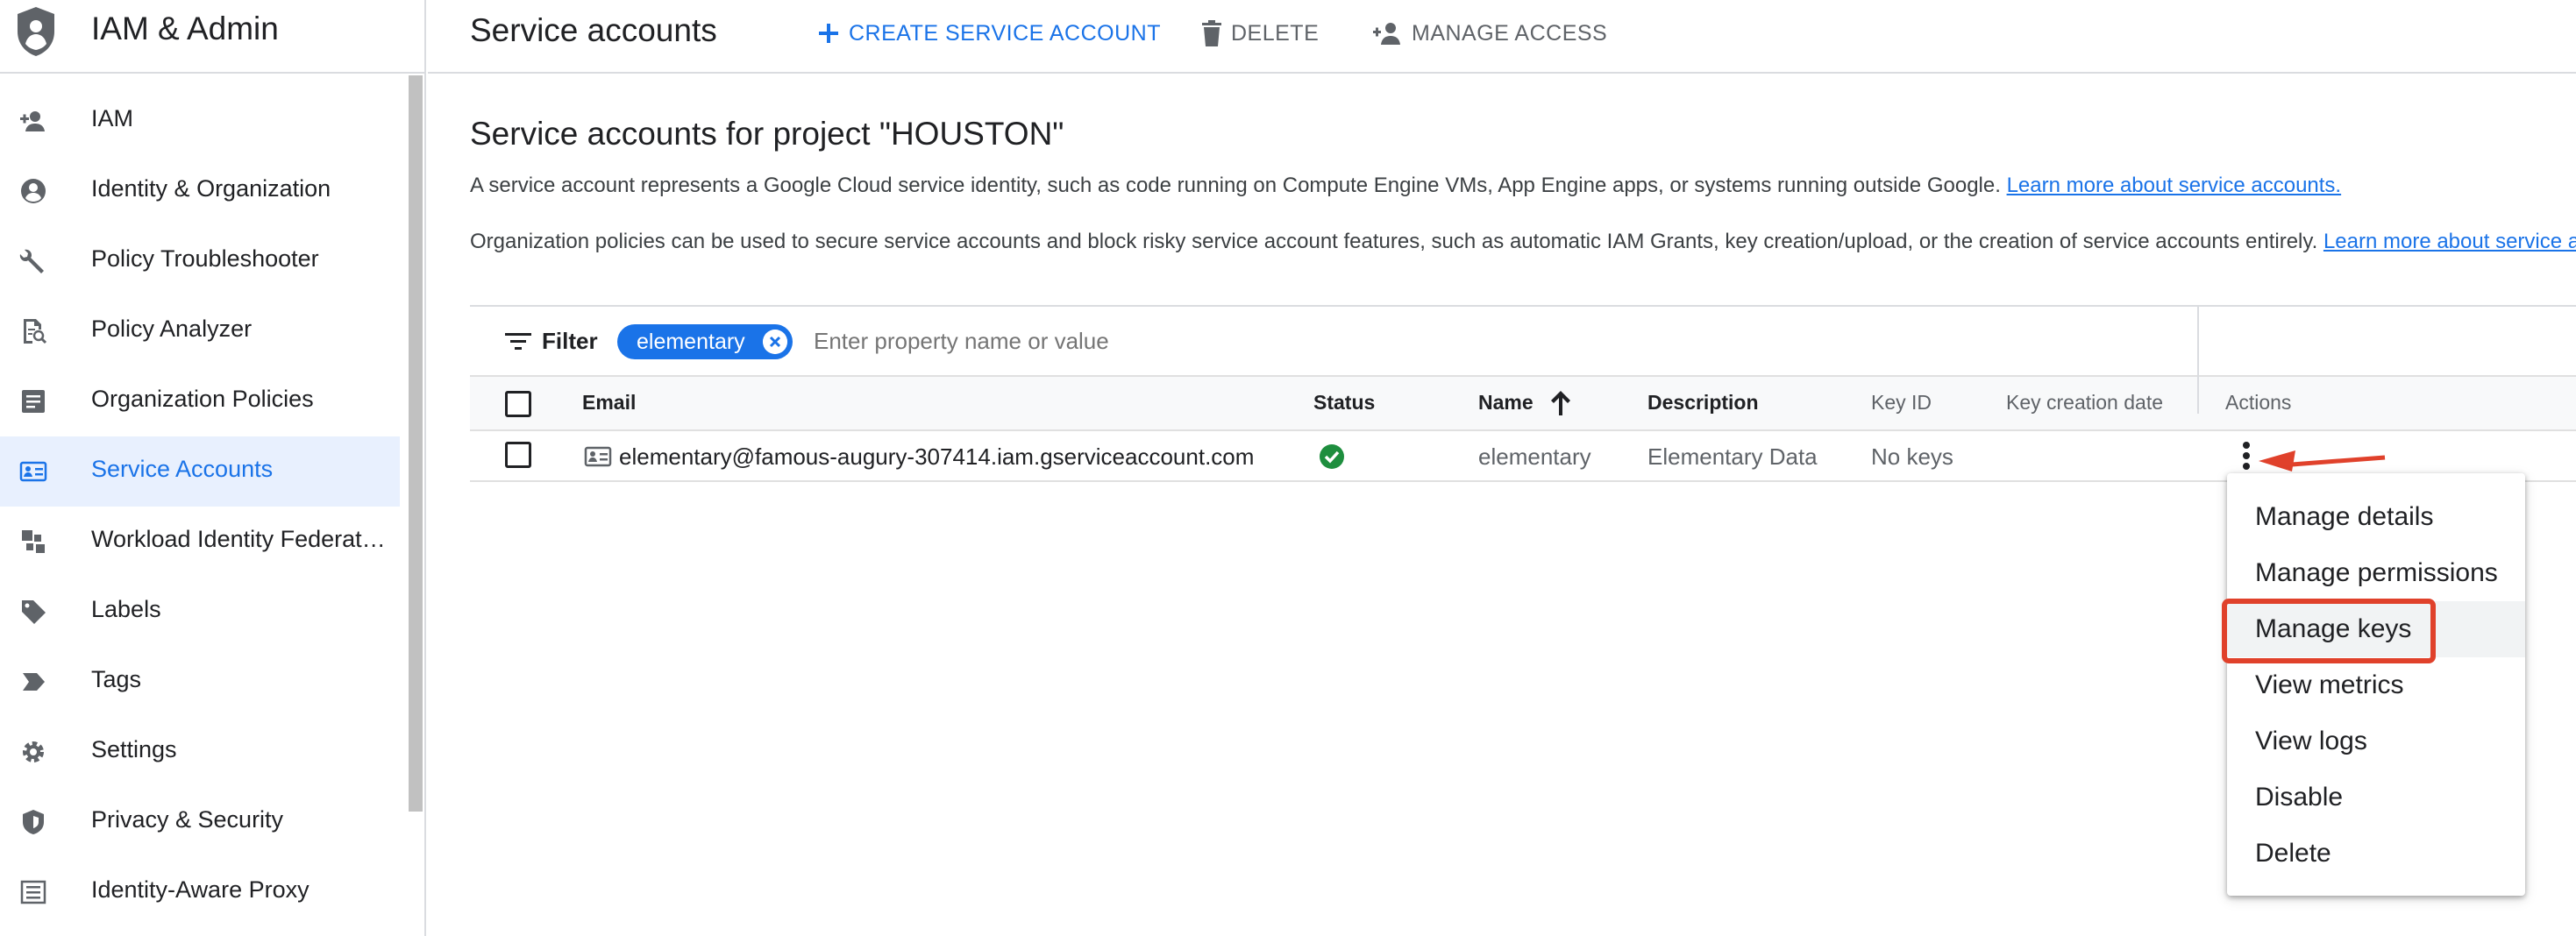 This screenshot has width=2576, height=936. I want to click on proxy-icon, so click(33, 892).